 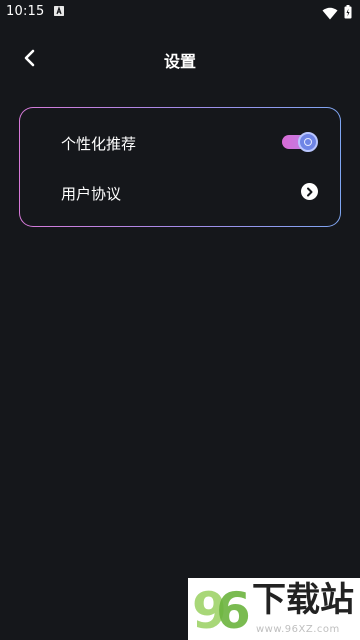 I want to click on watermark: 9 6 下载站 www.96XZ.com, so click(x=274, y=609).